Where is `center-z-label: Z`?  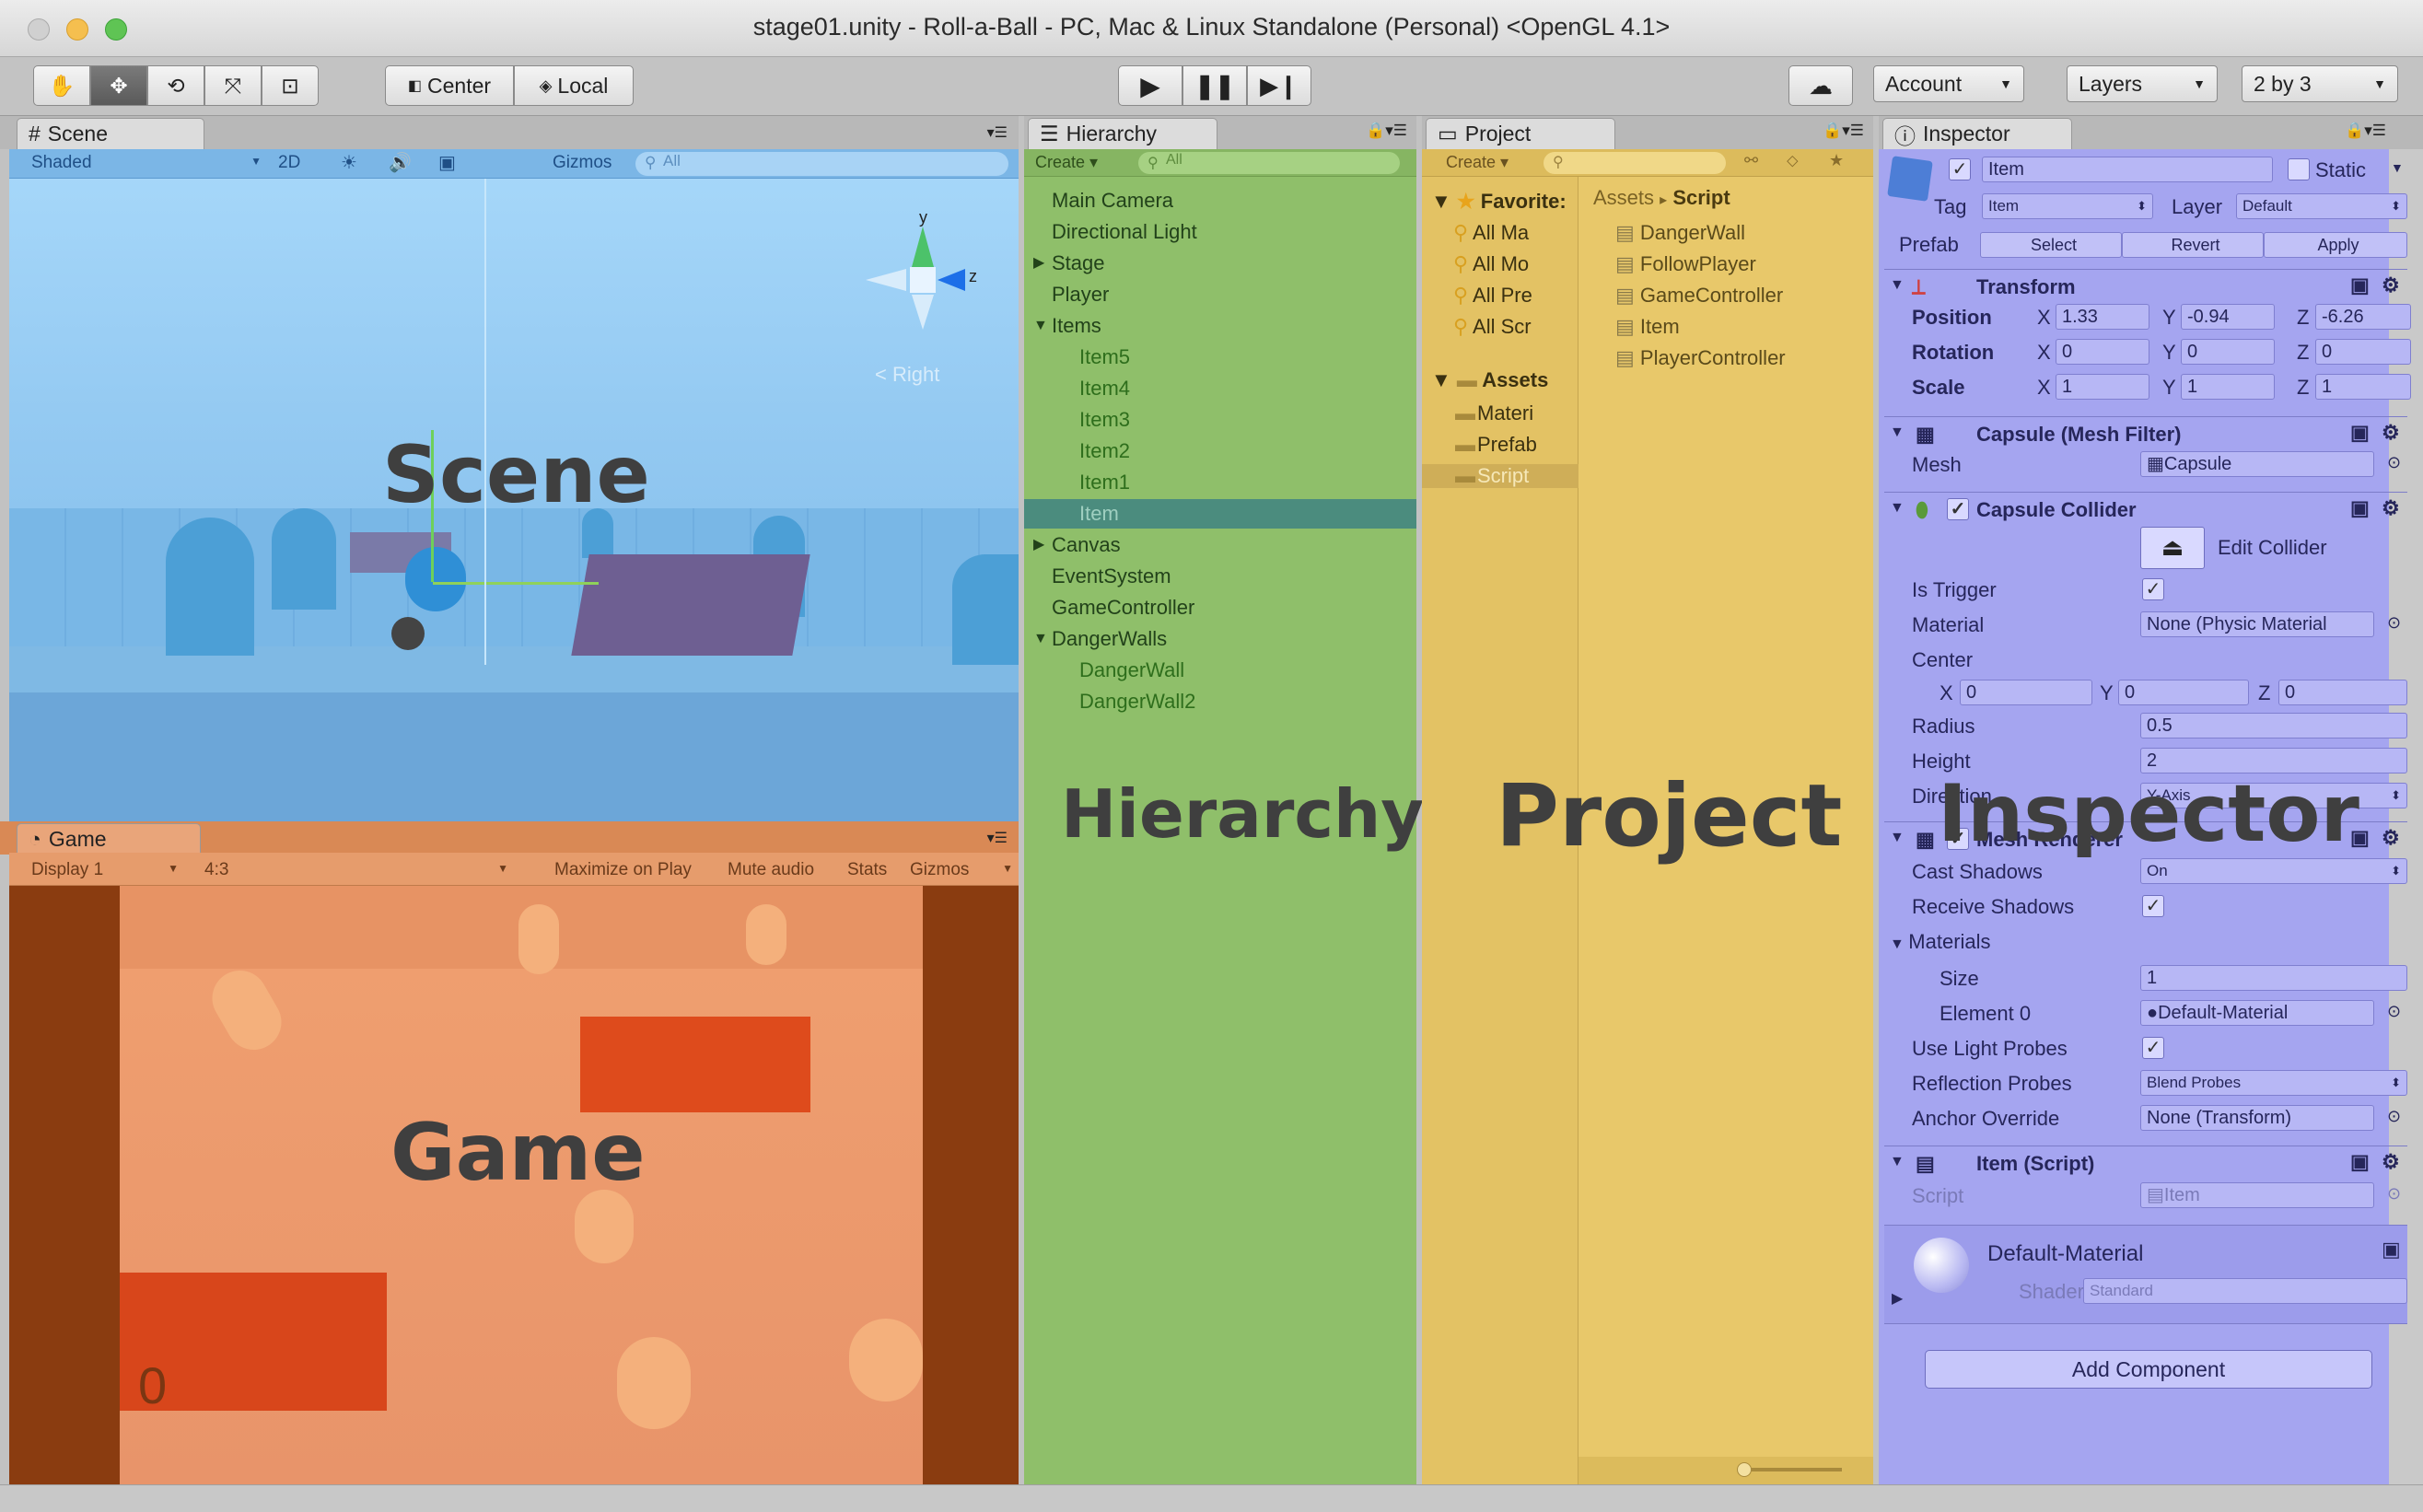 center-z-label: Z is located at coordinates (2264, 693).